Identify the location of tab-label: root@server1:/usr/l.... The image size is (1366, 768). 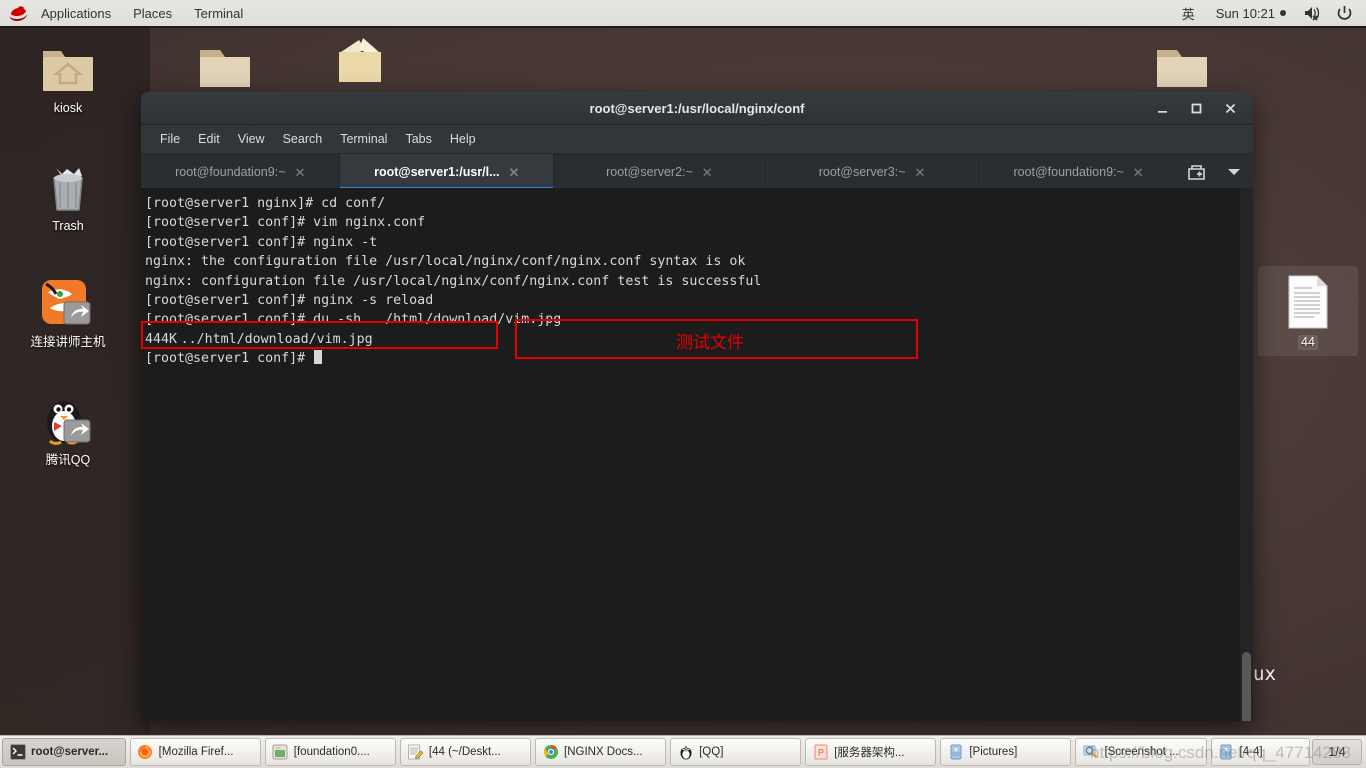
(437, 172).